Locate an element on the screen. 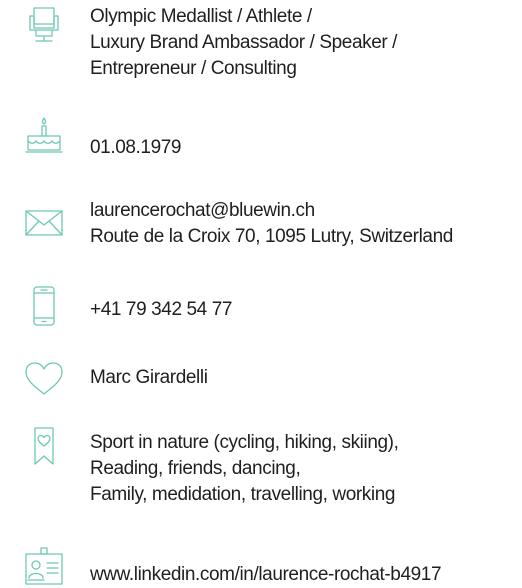  envelope-icon is located at coordinates (44, 223).